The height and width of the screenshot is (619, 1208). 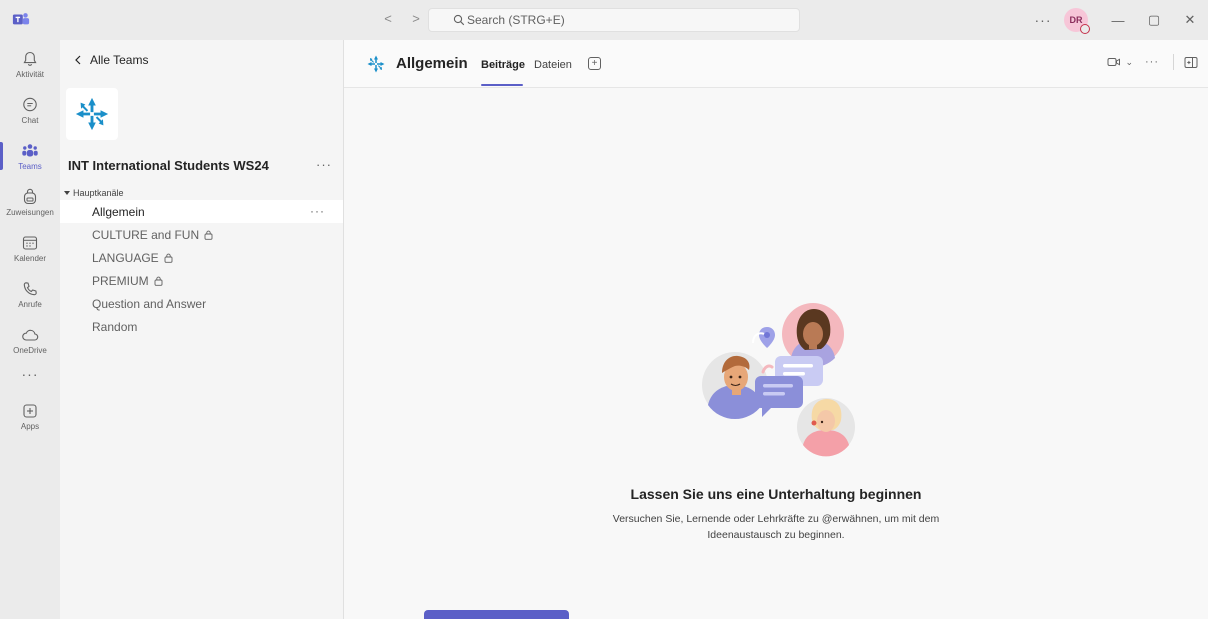 I want to click on rail-label: Zuweisungen, so click(x=30, y=212).